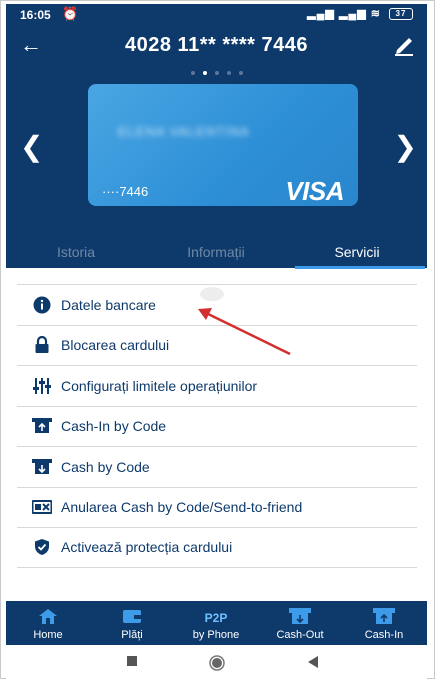 This screenshot has width=435, height=679. Describe the element at coordinates (300, 613) in the screenshot. I see `atm-out-icon` at that location.